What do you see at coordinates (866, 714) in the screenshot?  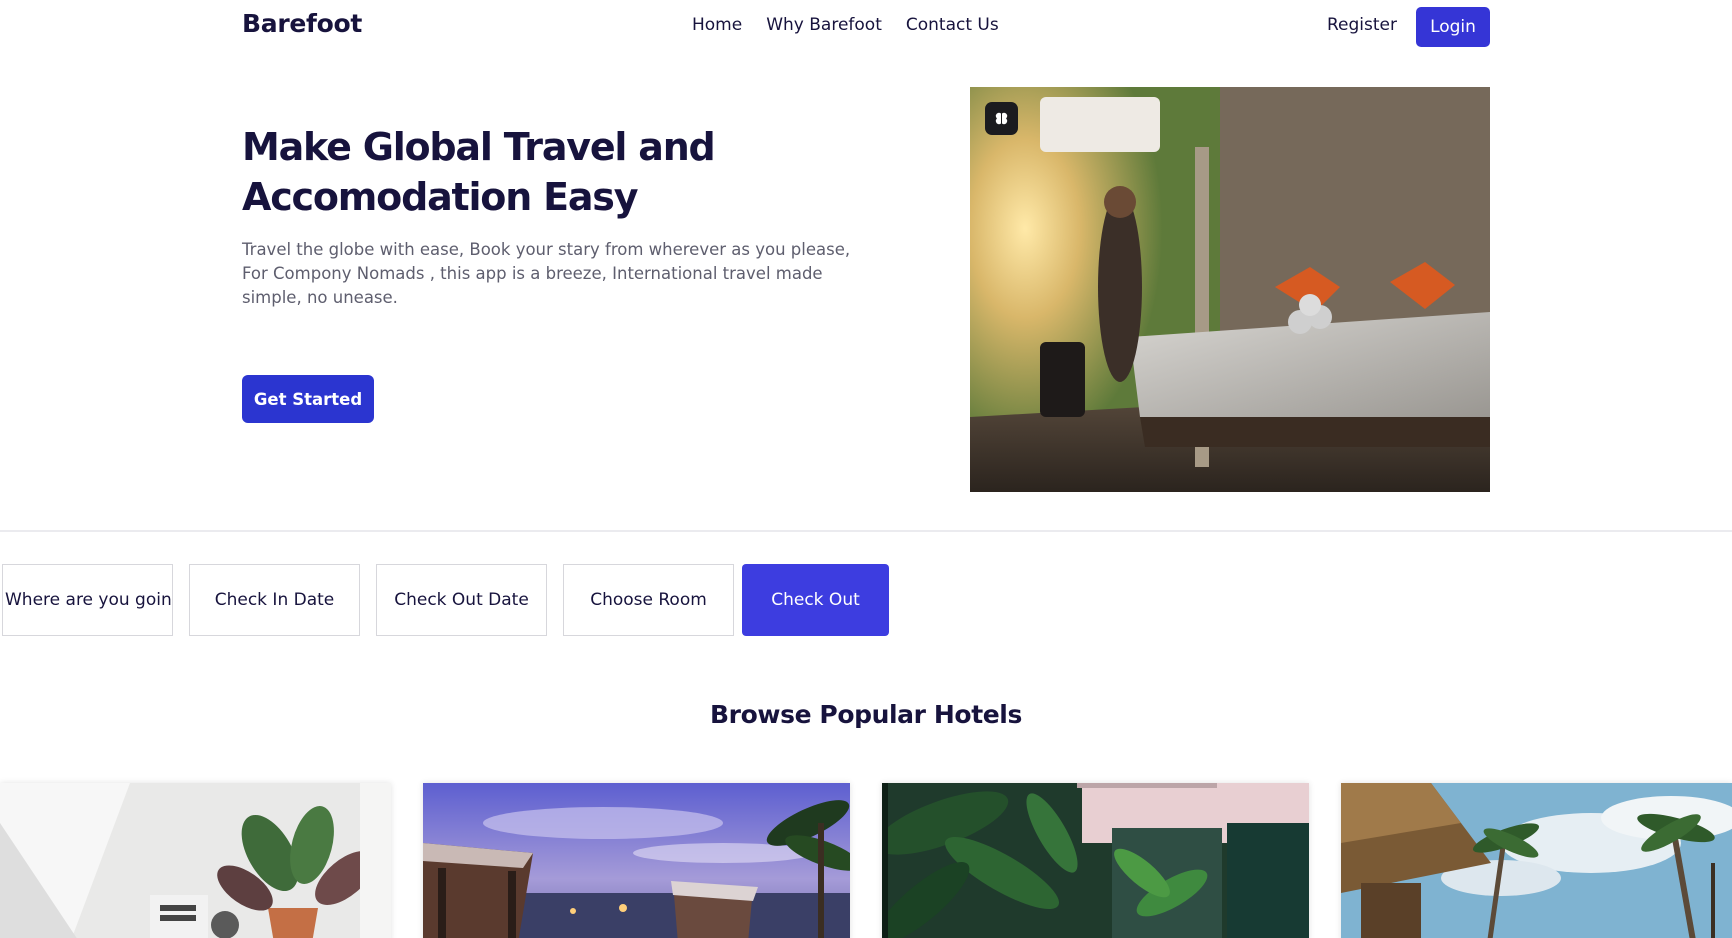 I see `popular-hotels-title: Browse Popular Hotels` at bounding box center [866, 714].